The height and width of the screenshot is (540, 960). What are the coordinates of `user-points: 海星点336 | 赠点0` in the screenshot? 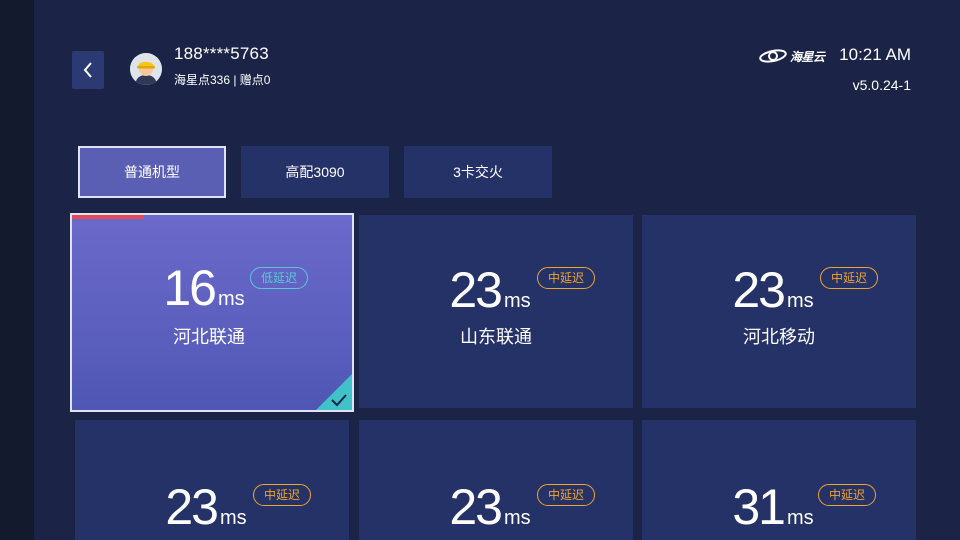 It's located at (222, 80).